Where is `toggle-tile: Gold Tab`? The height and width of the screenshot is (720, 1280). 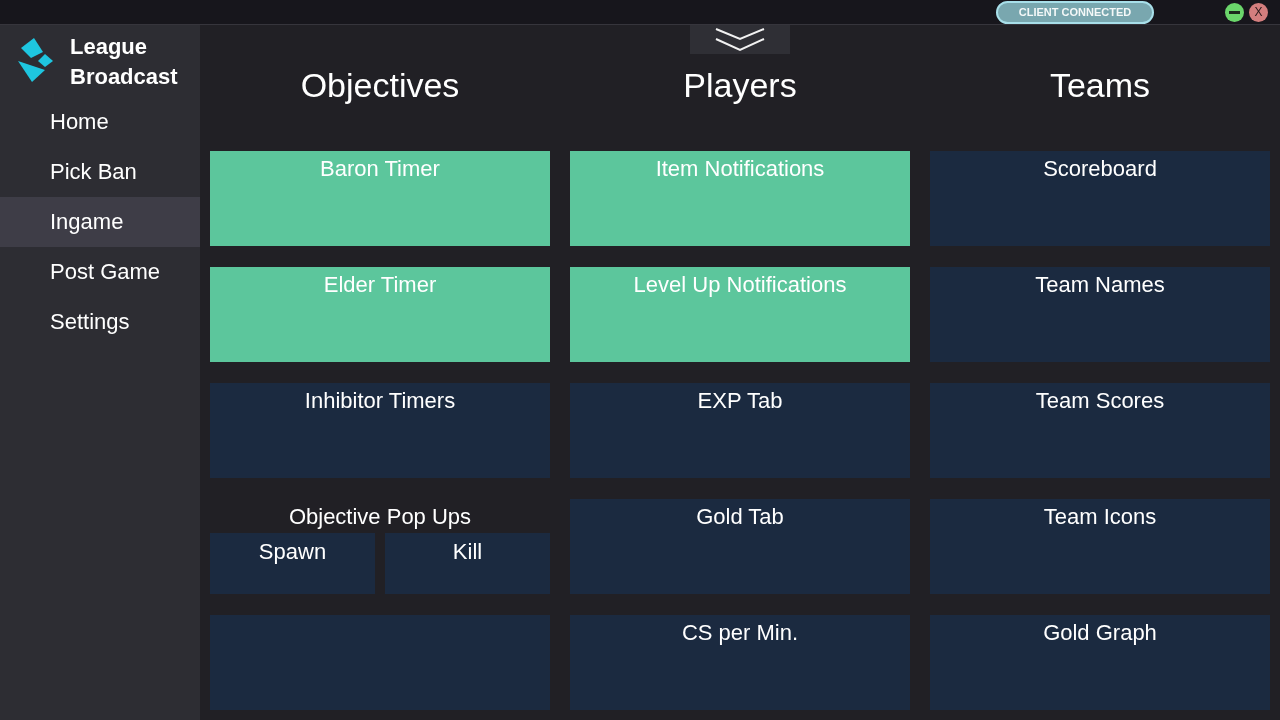
toggle-tile: Gold Tab is located at coordinates (740, 546).